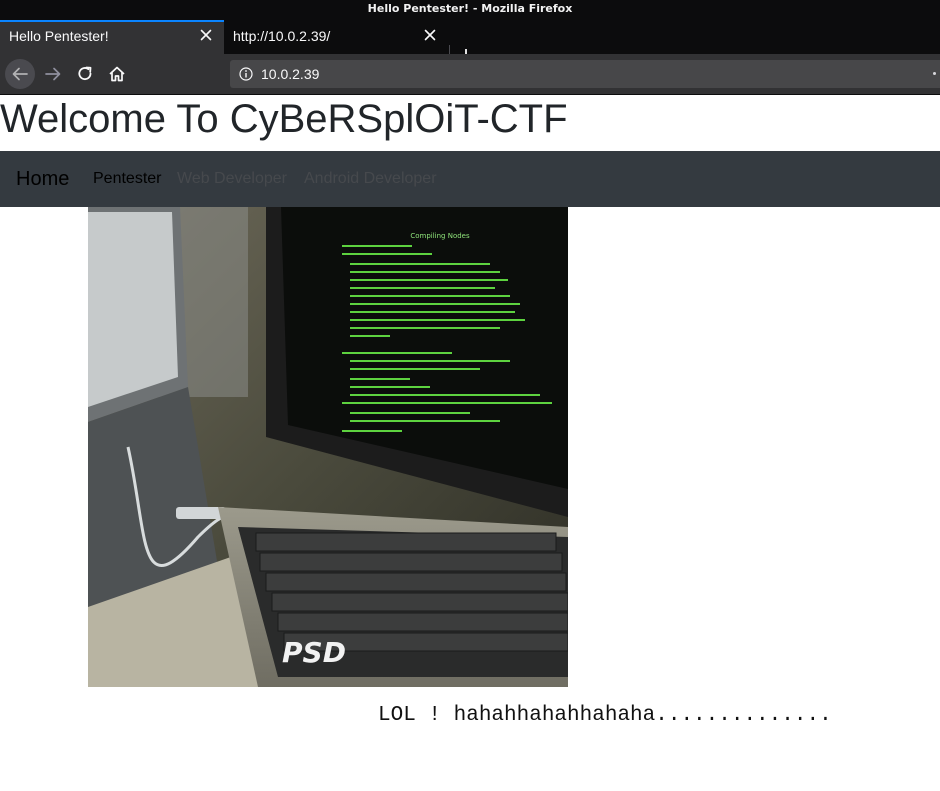  What do you see at coordinates (440, 236) in the screenshot?
I see `screen-title: Compiling Nodes` at bounding box center [440, 236].